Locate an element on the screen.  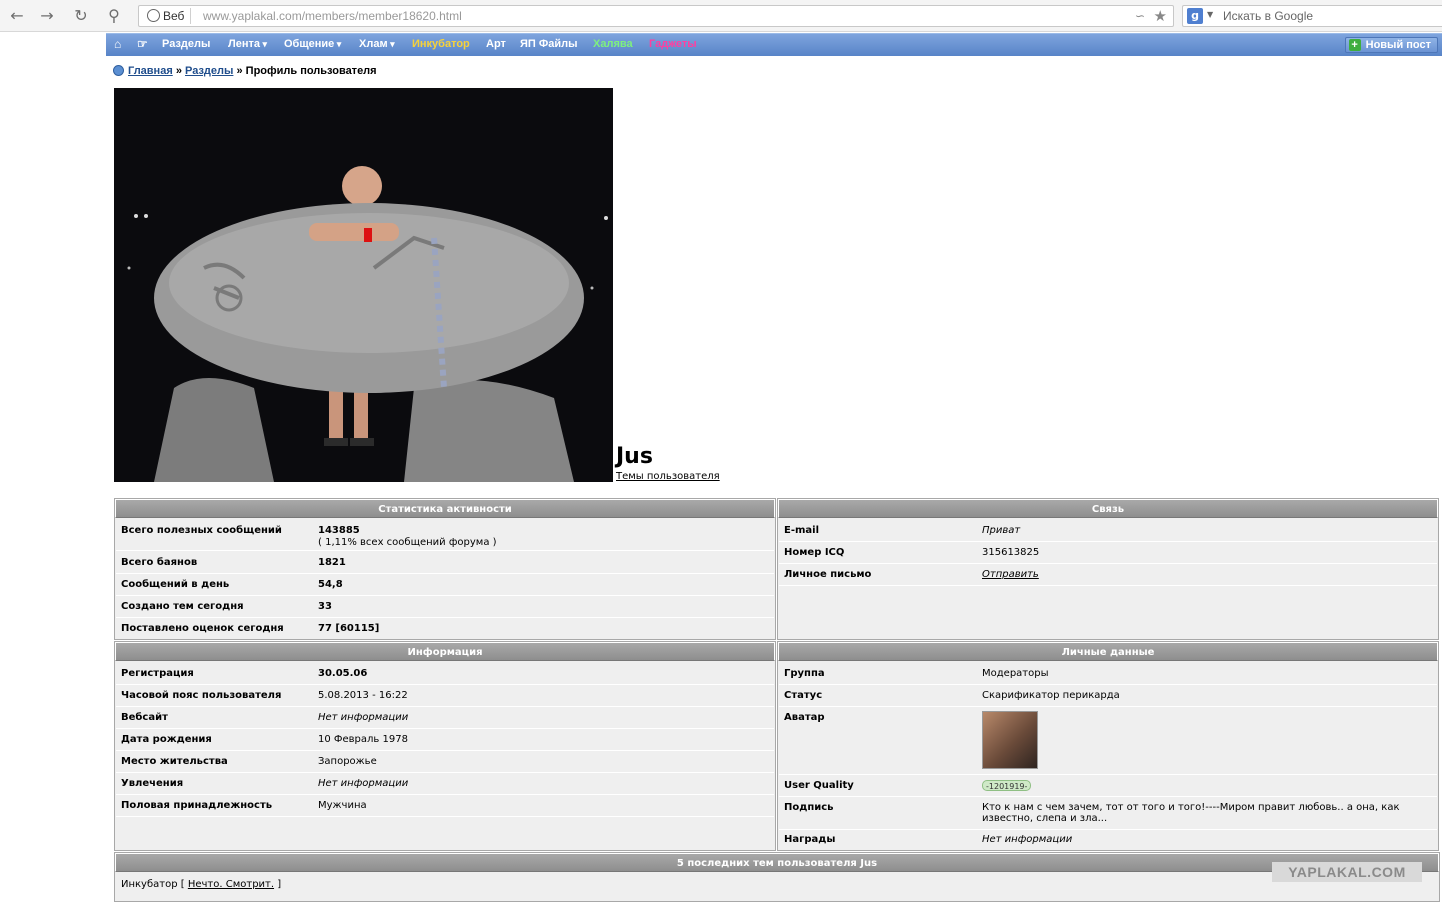
rss-icon: ∽ is located at coordinates (1140, 16).